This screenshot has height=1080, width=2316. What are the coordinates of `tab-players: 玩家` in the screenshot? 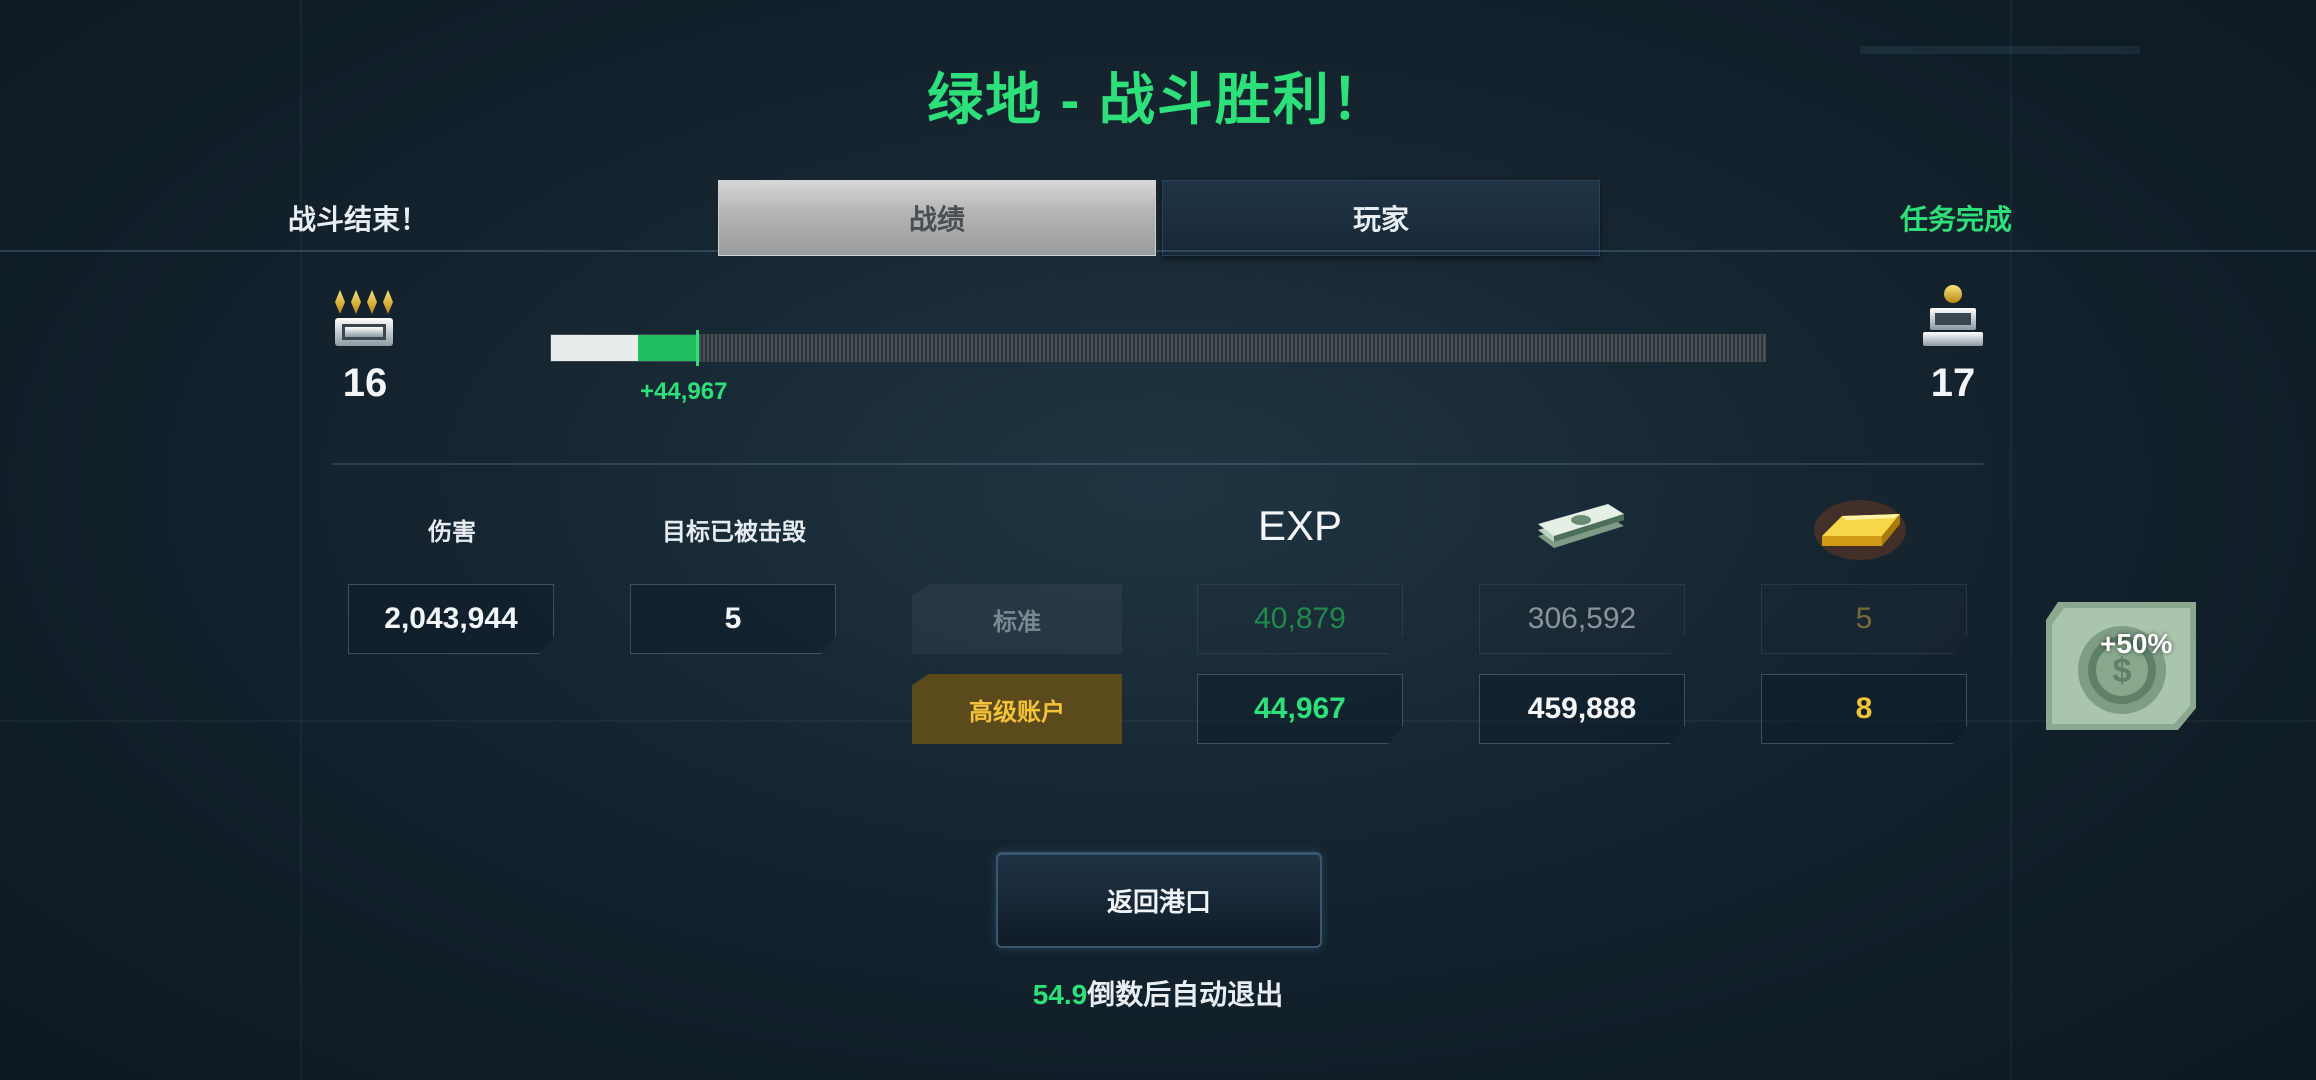 It's located at (1381, 218).